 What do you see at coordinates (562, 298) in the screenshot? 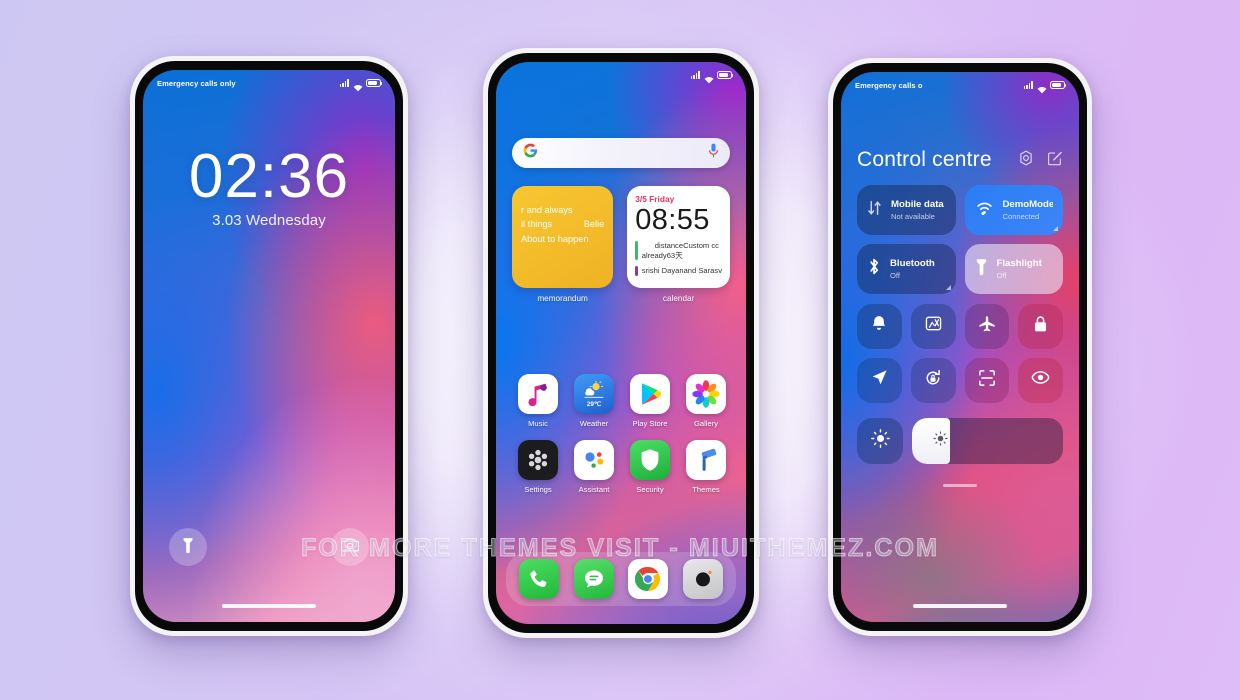
I see `widget-label-memorandum: memorandum` at bounding box center [562, 298].